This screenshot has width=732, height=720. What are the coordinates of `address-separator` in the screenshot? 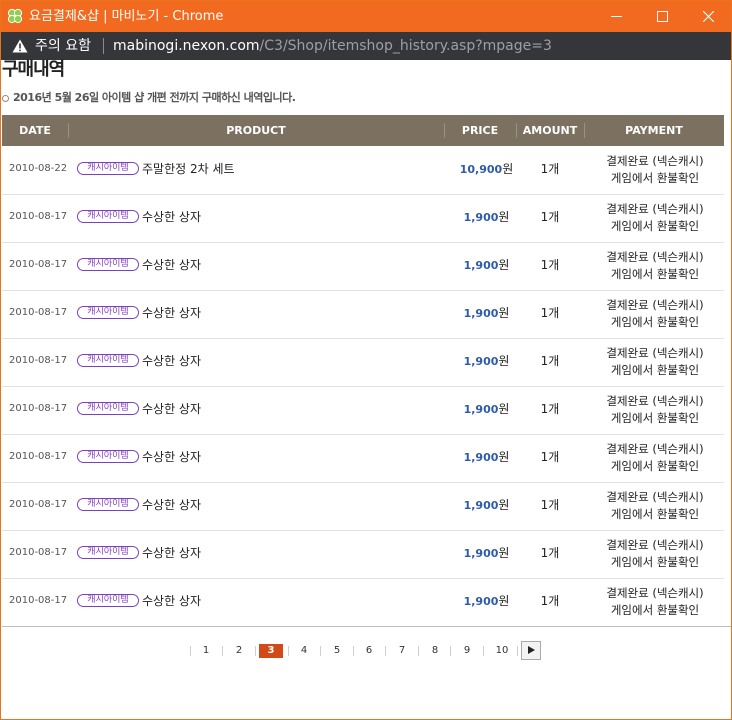 It's located at (103, 46).